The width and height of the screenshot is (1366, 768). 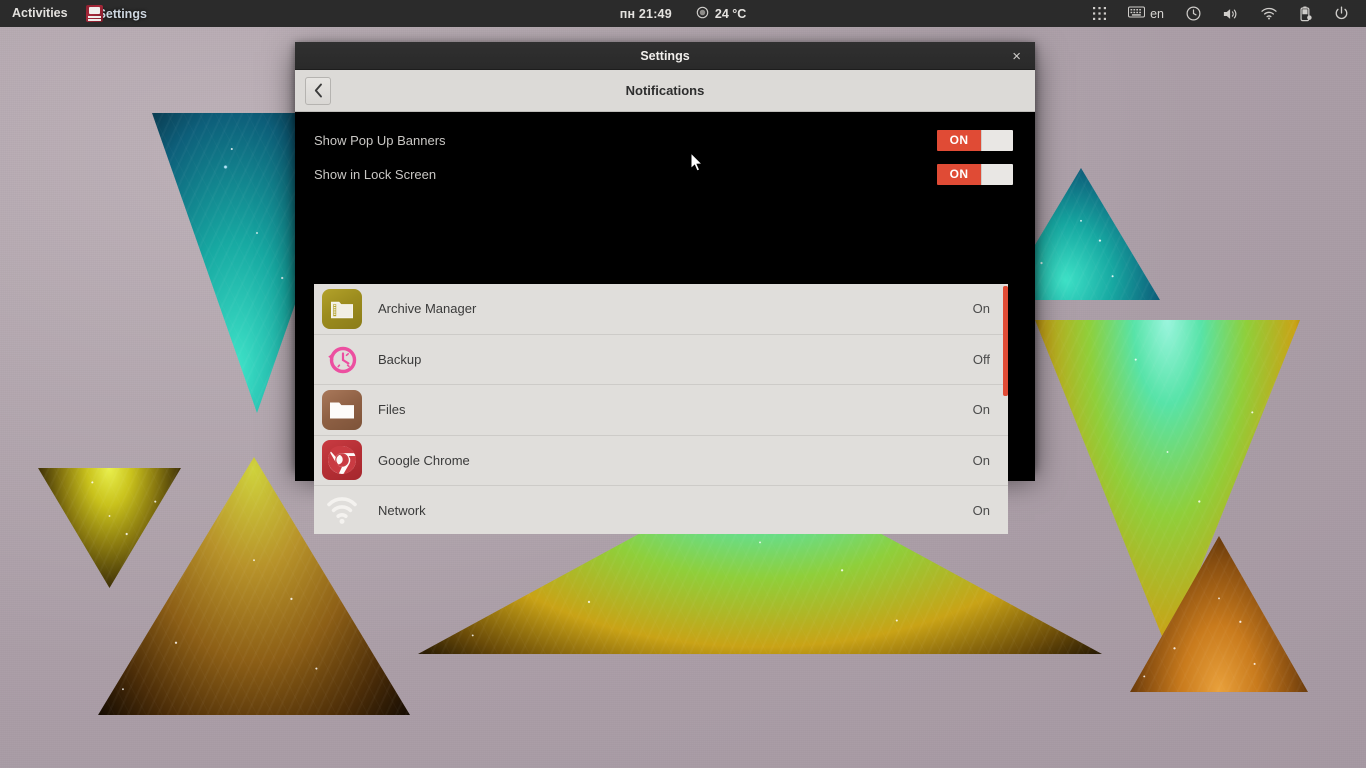 I want to click on app-name: Google Chrome, so click(x=424, y=460).